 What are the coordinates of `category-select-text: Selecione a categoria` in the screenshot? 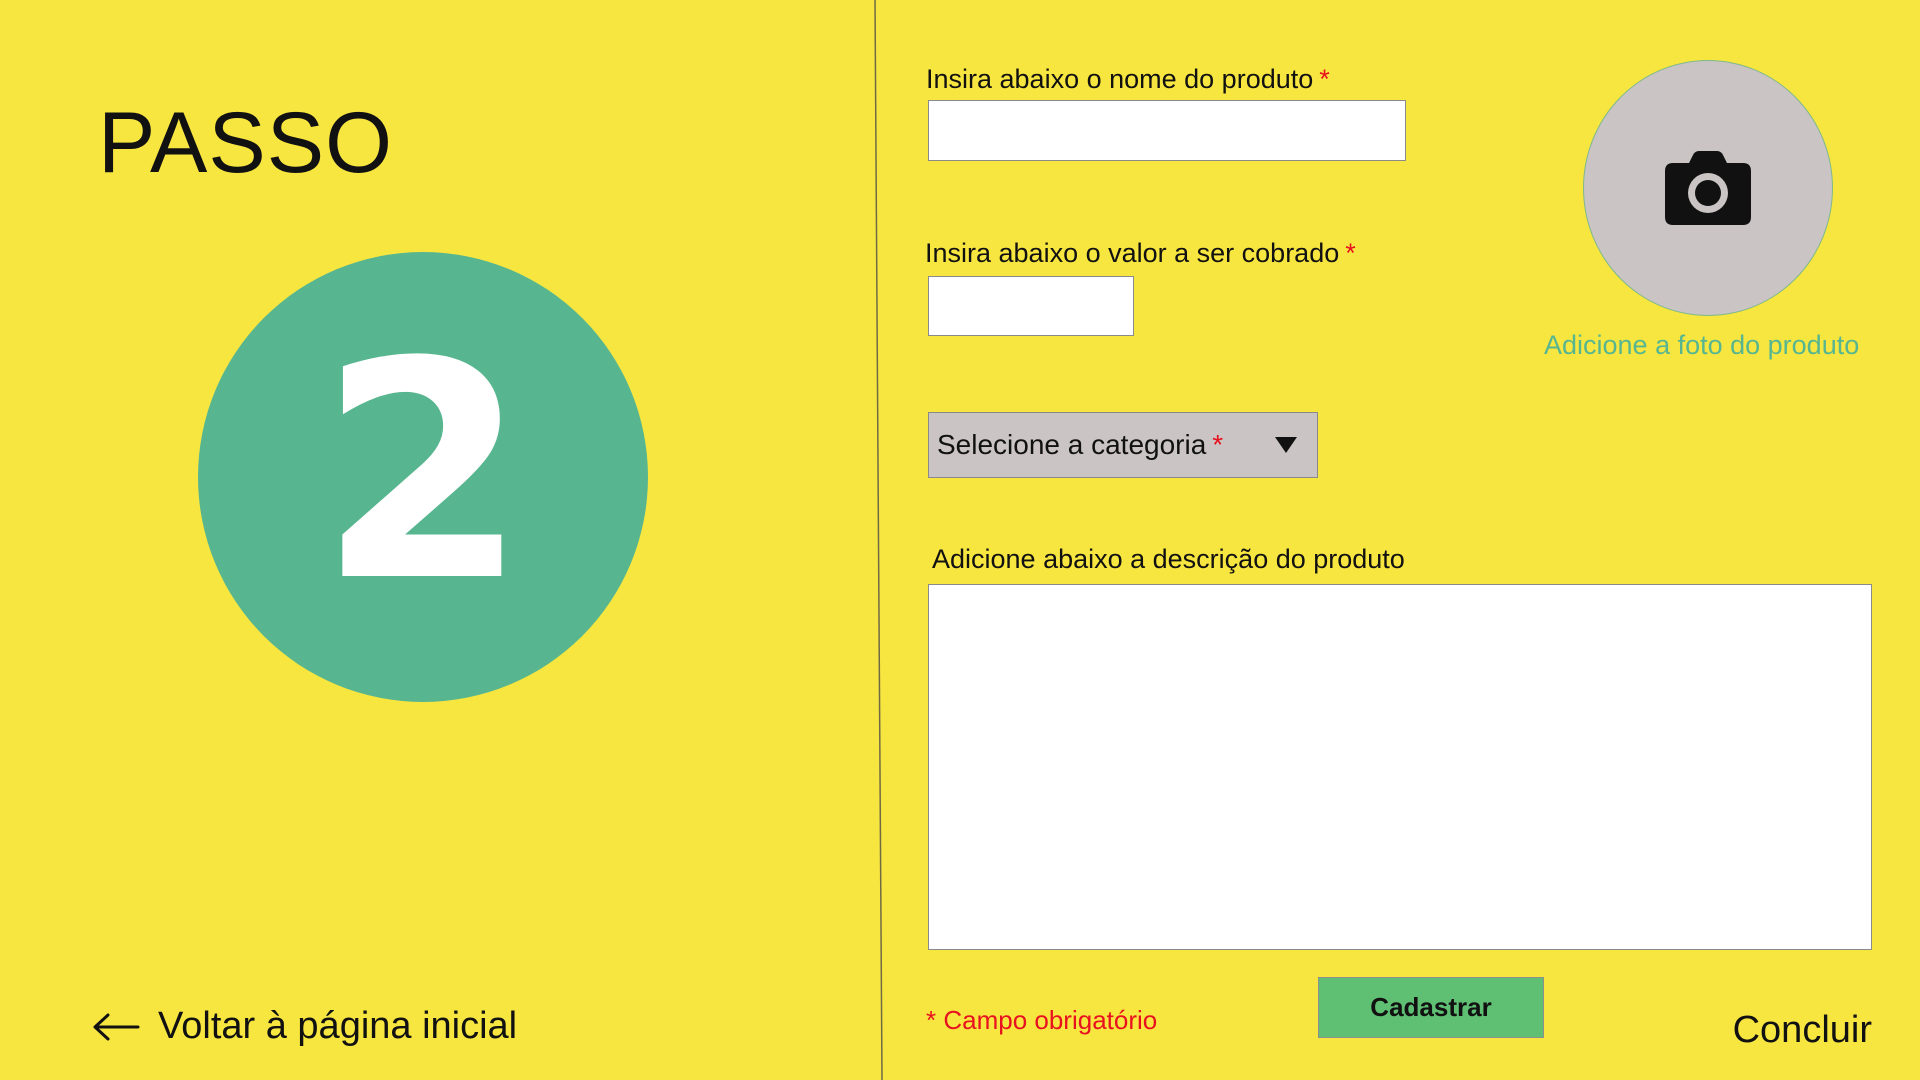 It's located at (1072, 444).